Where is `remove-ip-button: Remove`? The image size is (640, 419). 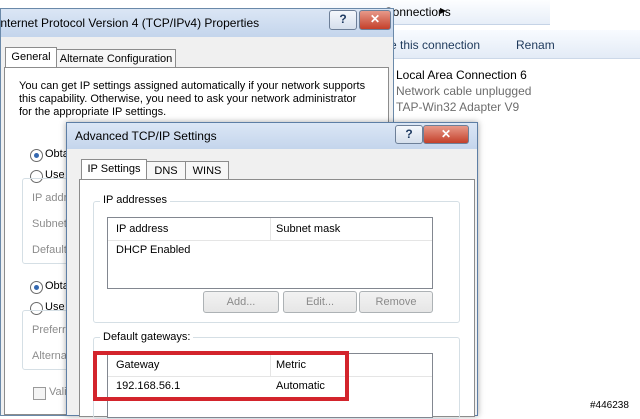 remove-ip-button: Remove is located at coordinates (396, 302).